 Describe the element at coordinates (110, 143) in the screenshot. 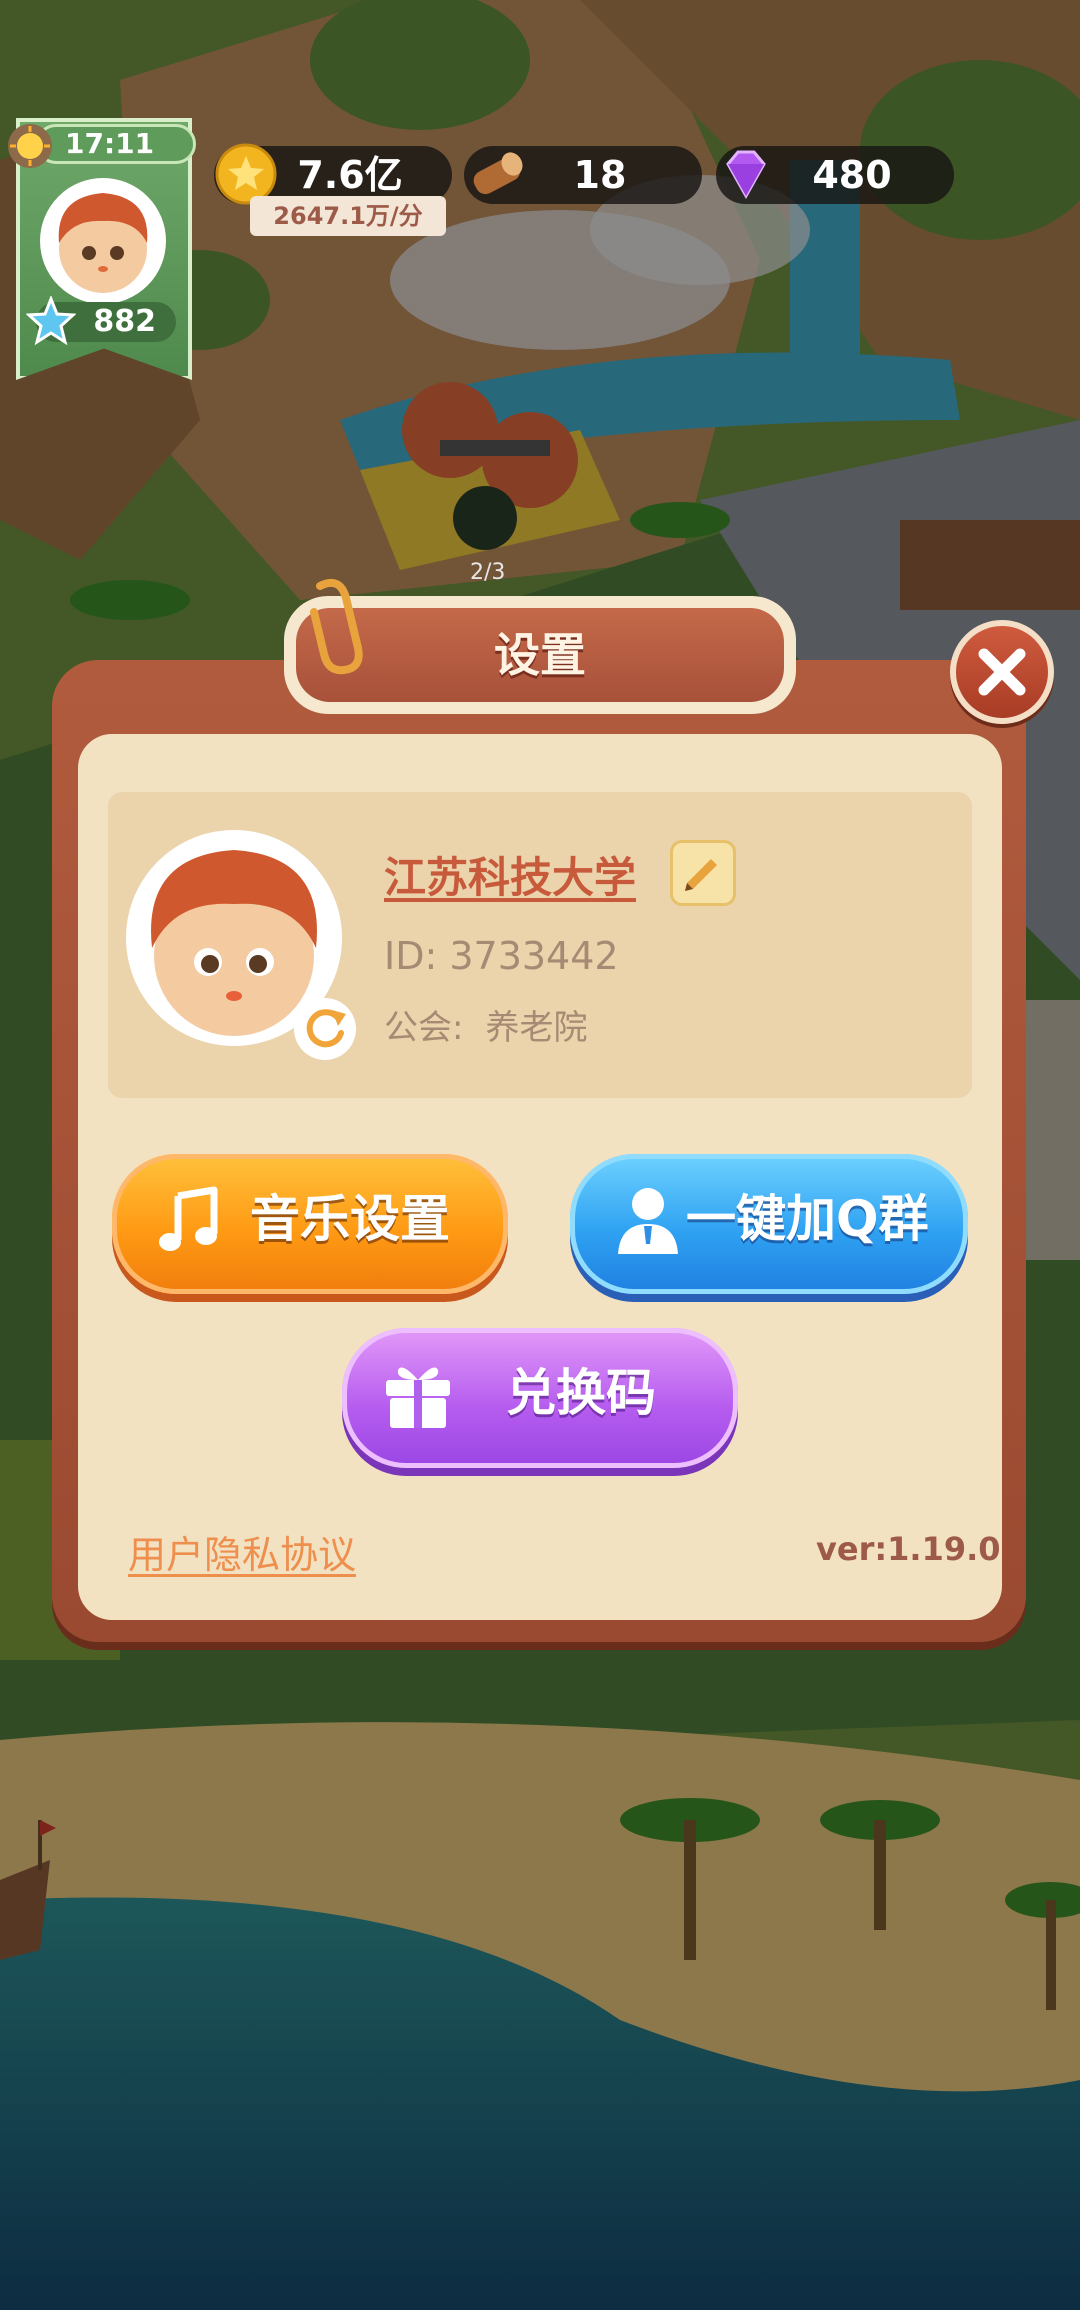

I see `clock-time: 17:11` at that location.